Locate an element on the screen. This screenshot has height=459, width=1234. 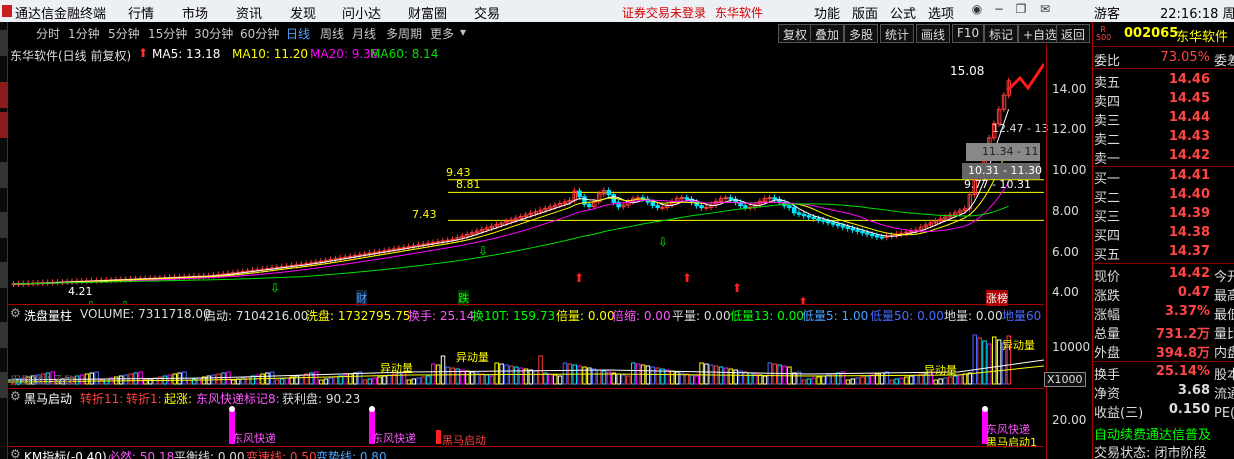
diejia-button: 叠加 is located at coordinates (827, 33).